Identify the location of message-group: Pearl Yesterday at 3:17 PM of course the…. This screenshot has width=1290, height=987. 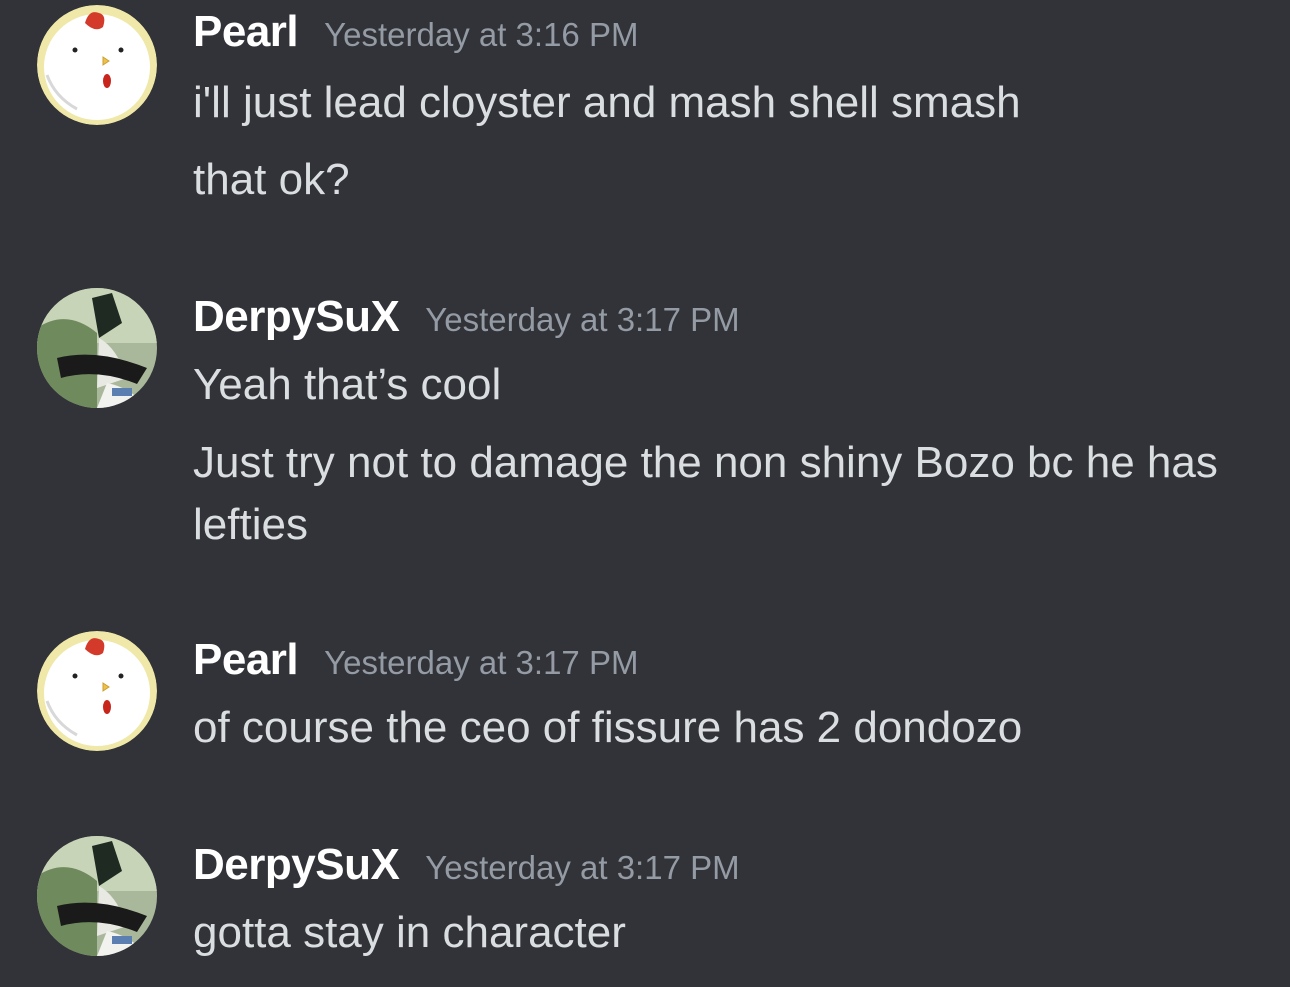
(645, 698).